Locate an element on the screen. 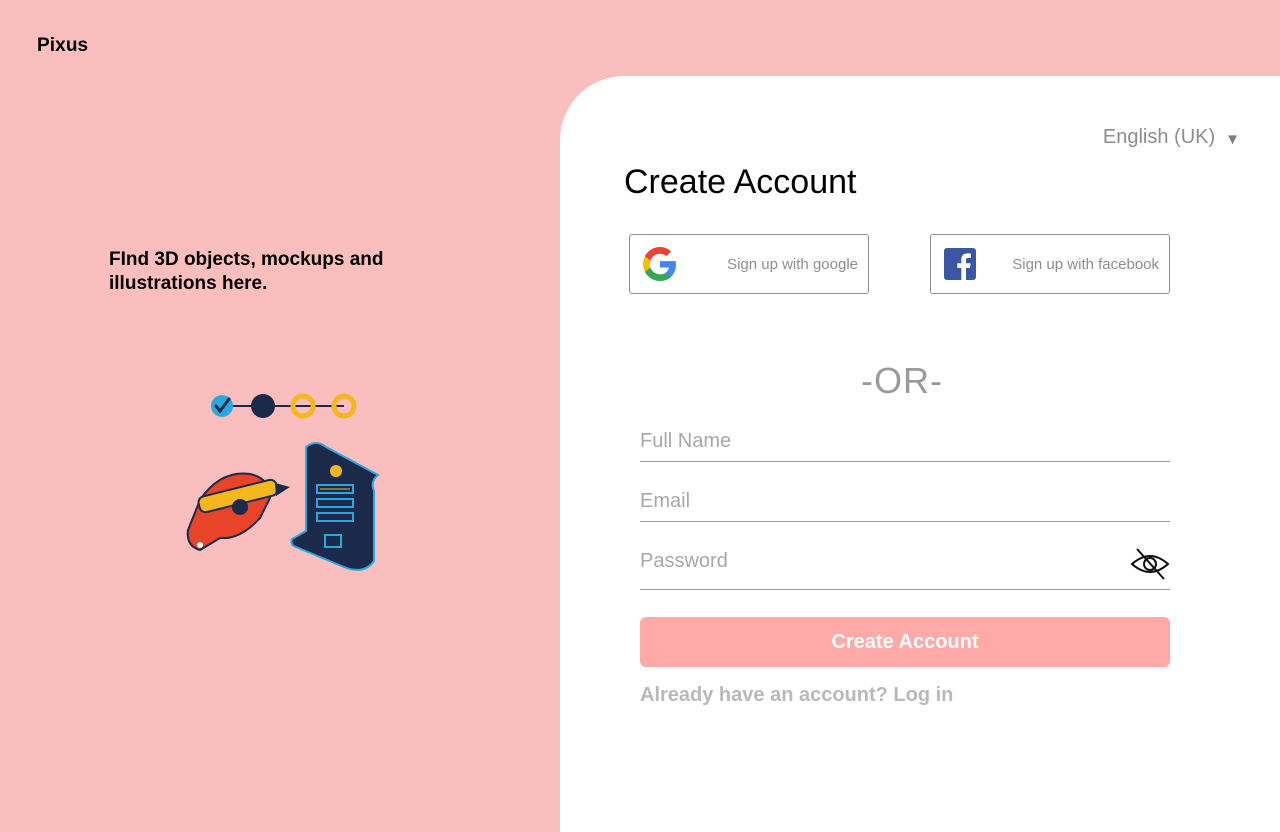  password-field-wrapper is located at coordinates (905, 568).